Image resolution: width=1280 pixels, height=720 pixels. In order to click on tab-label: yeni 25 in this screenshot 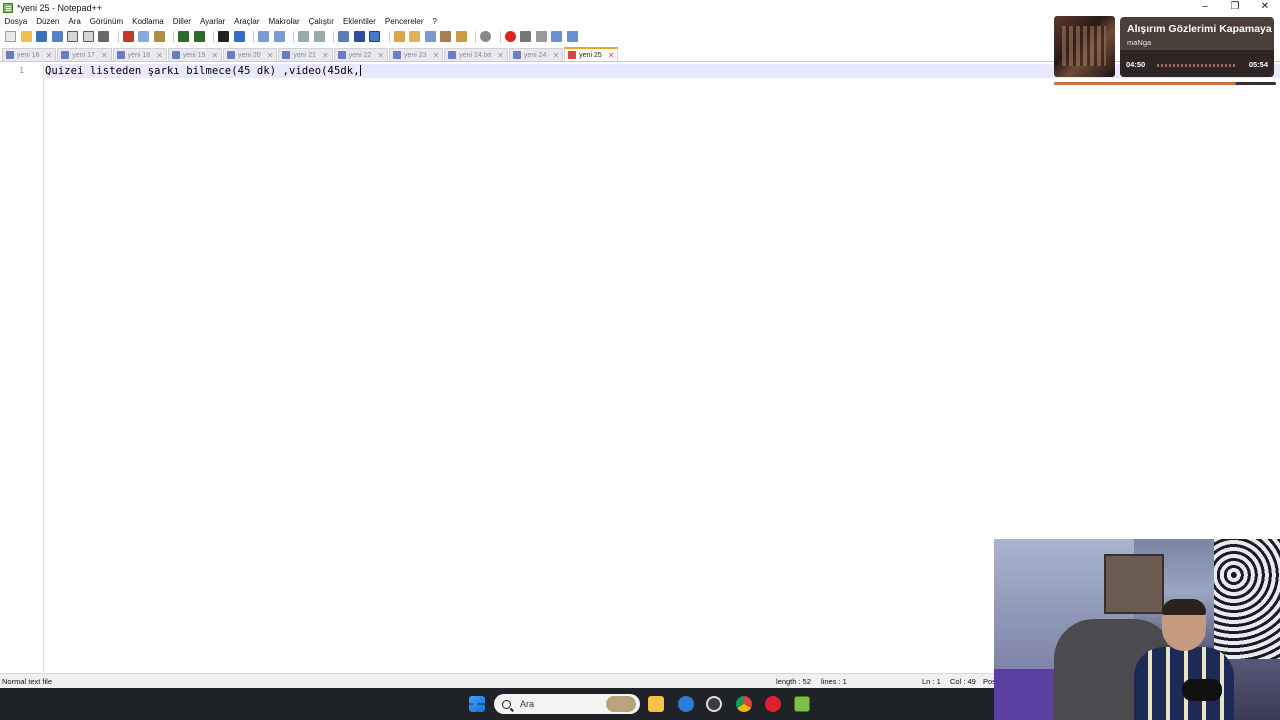, I will do `click(590, 55)`.